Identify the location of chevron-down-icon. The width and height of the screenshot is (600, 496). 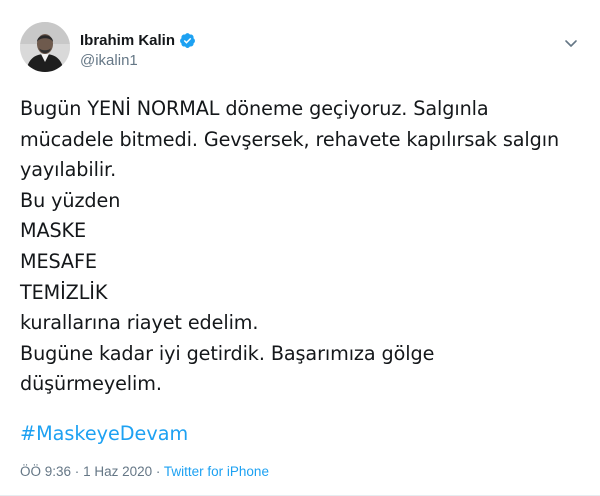
(571, 43).